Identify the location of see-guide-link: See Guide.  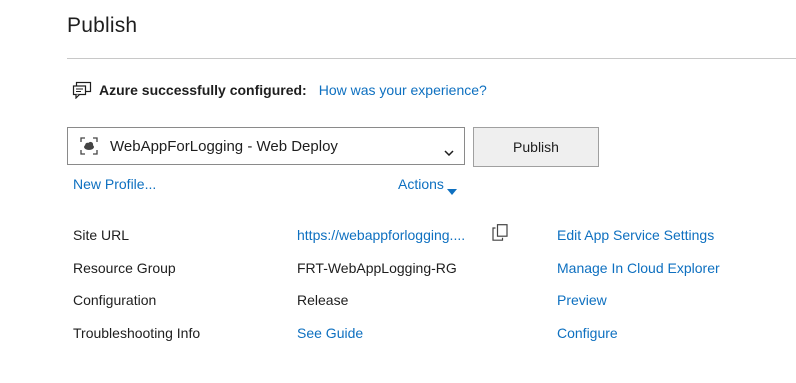
(330, 333).